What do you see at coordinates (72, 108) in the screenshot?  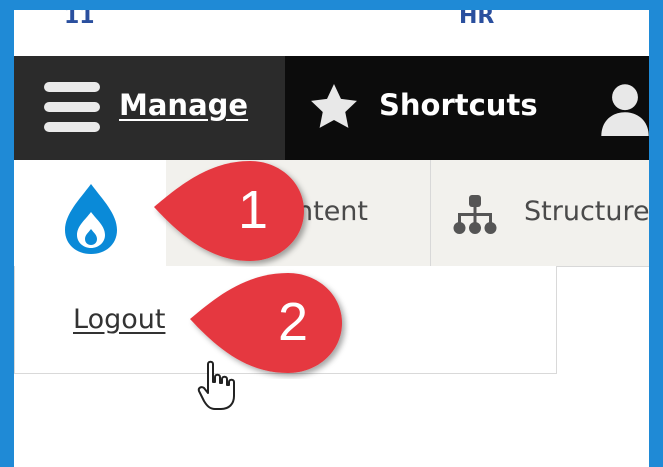 I see `hamburger-menu-icon` at bounding box center [72, 108].